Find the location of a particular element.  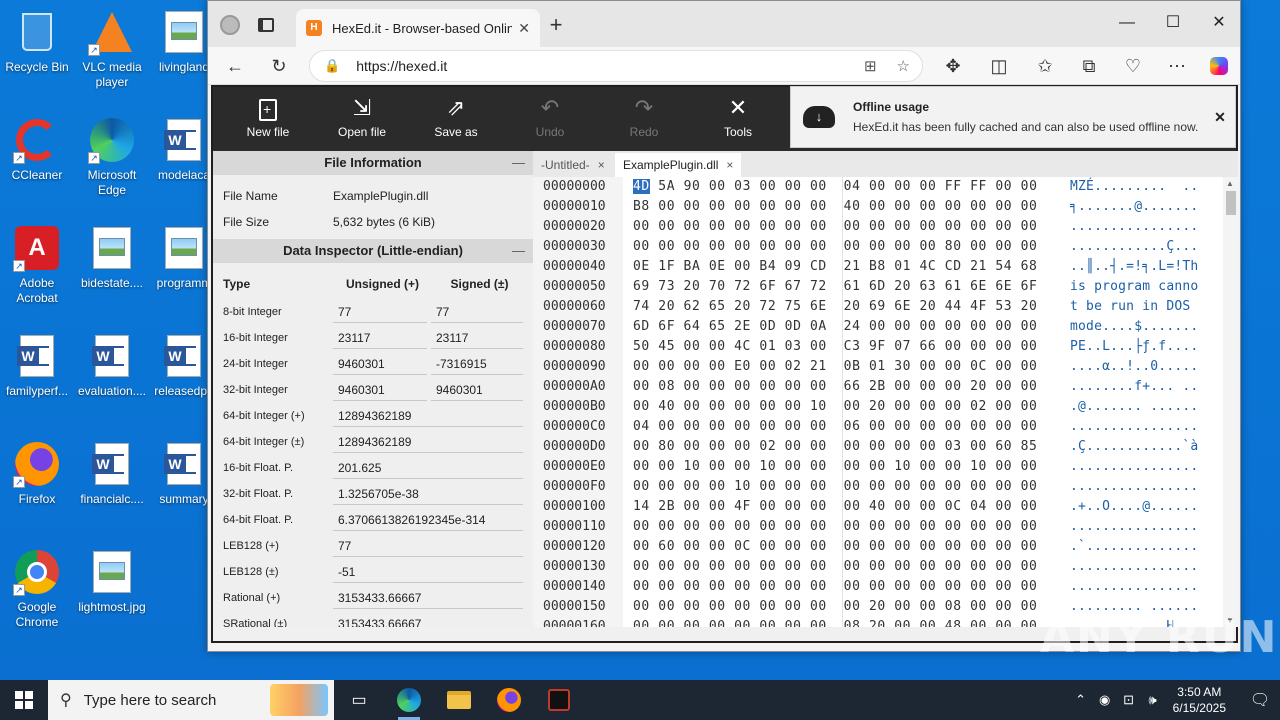

clock: 3:50 AM 6/15/2025 is located at coordinates (1199, 700).